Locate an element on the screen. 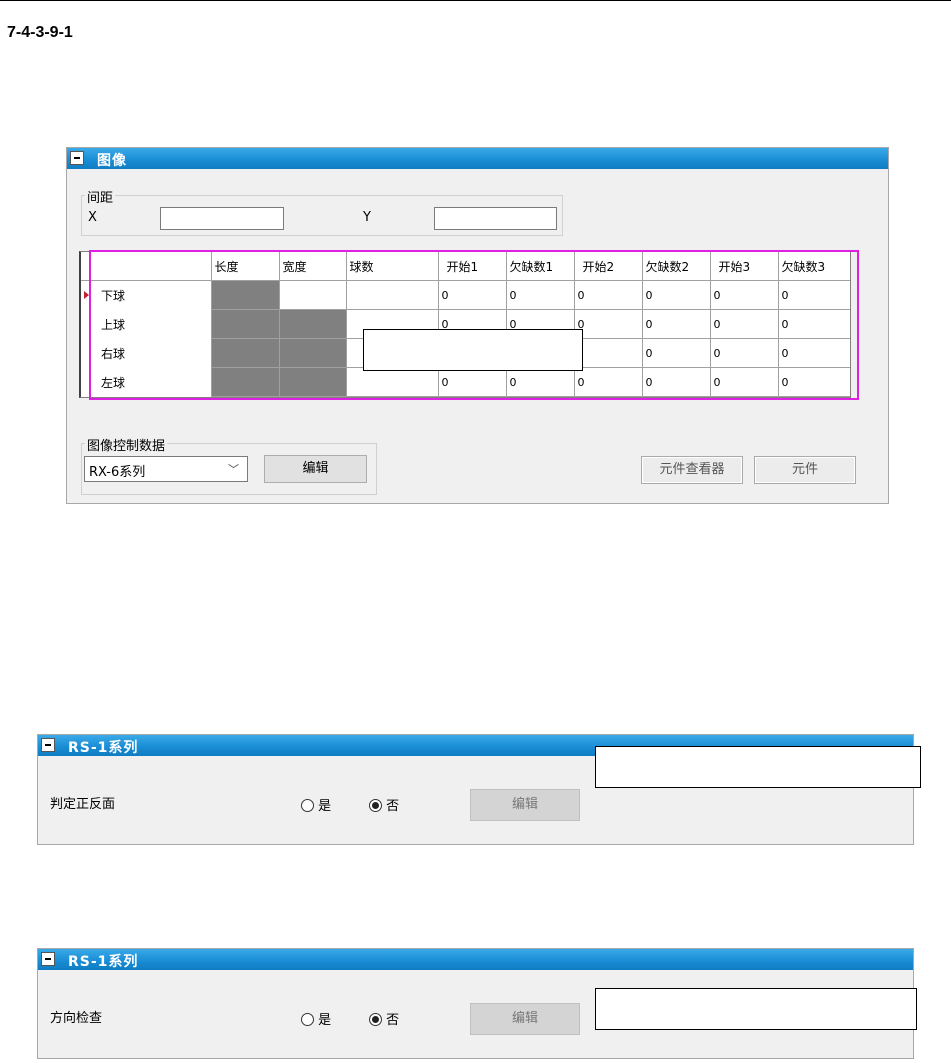  rs-panel-front-back: RS-1系列 判定正反面 是 否 编辑 is located at coordinates (479, 789).